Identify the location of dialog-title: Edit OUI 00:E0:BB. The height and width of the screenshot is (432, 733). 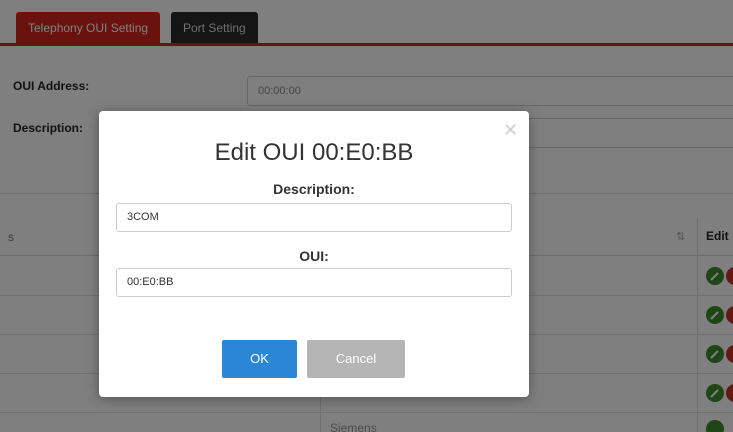
(314, 152).